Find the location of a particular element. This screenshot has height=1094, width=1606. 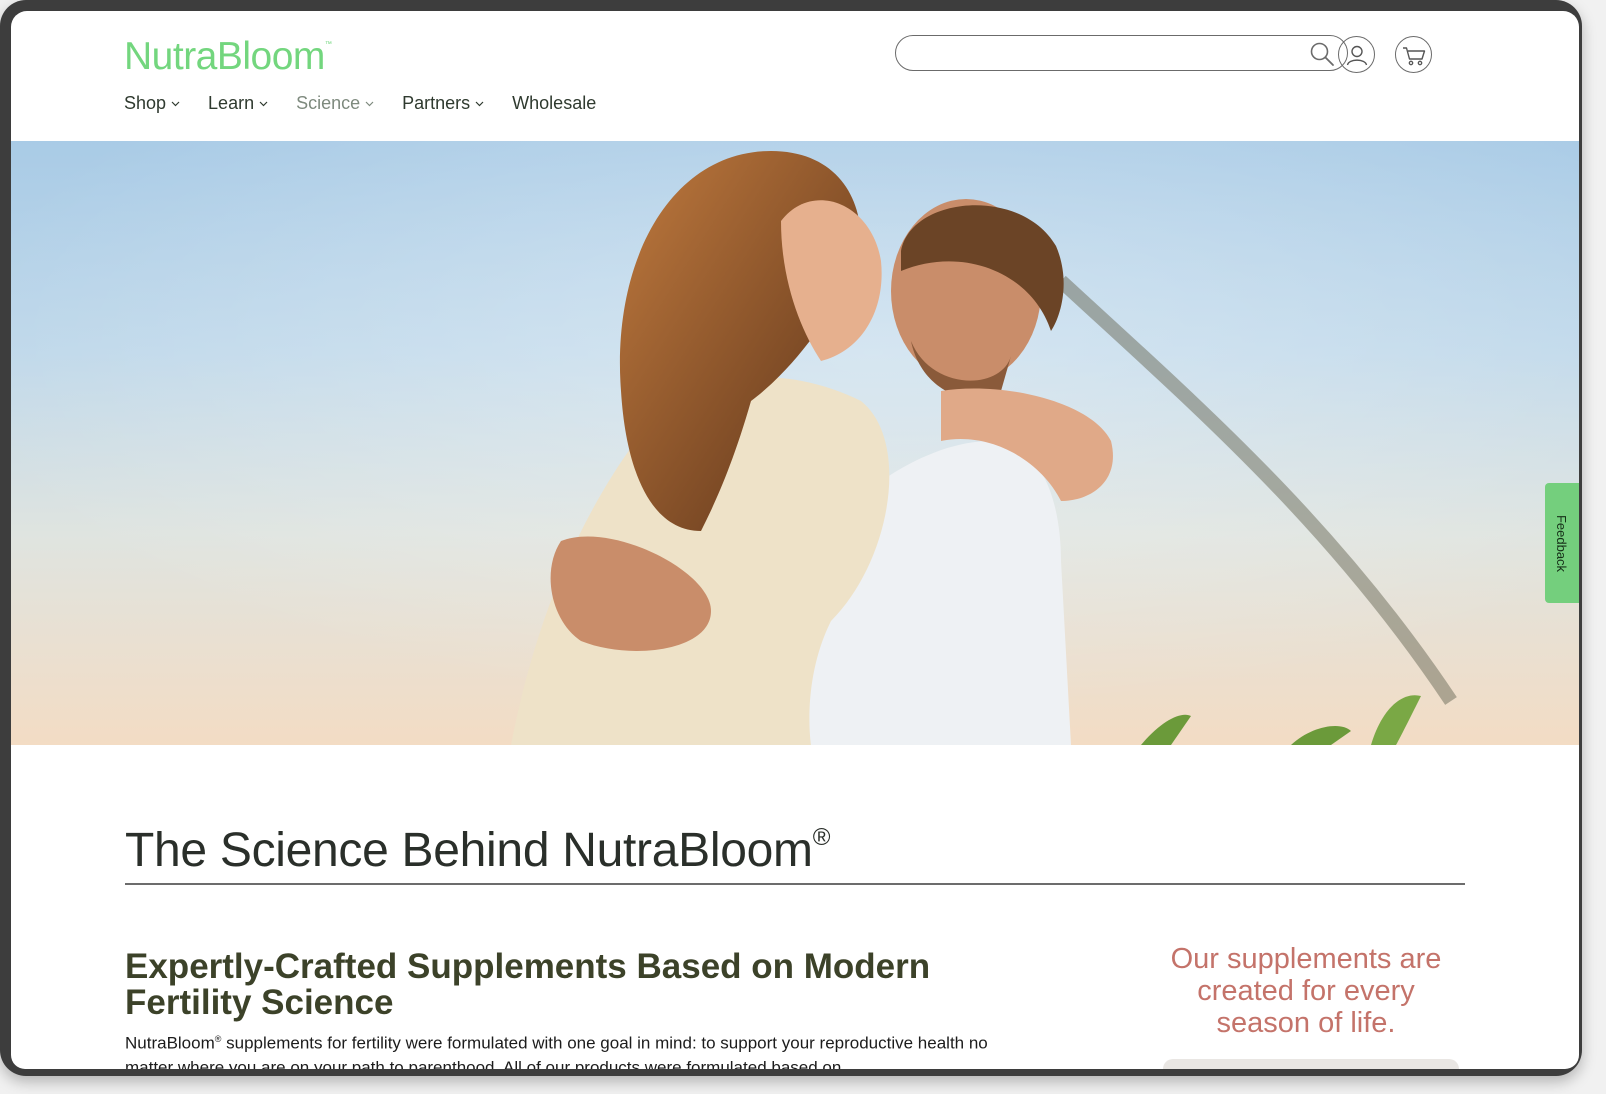

brand-logo: NutraBloom™ is located at coordinates (228, 57).